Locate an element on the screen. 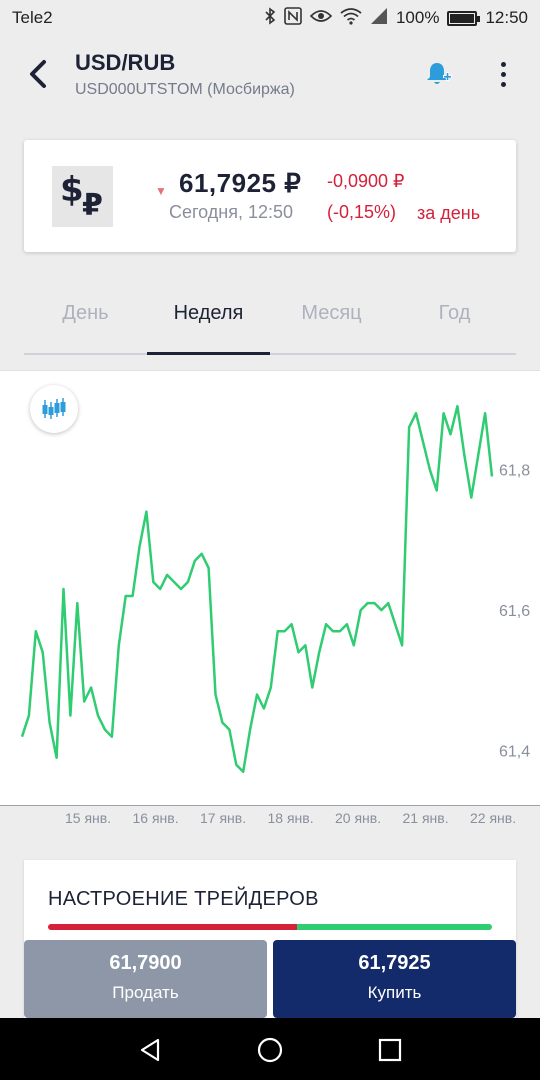 Image resolution: width=540 pixels, height=1080 pixels. nav-back-button is located at coordinates (150, 1050).